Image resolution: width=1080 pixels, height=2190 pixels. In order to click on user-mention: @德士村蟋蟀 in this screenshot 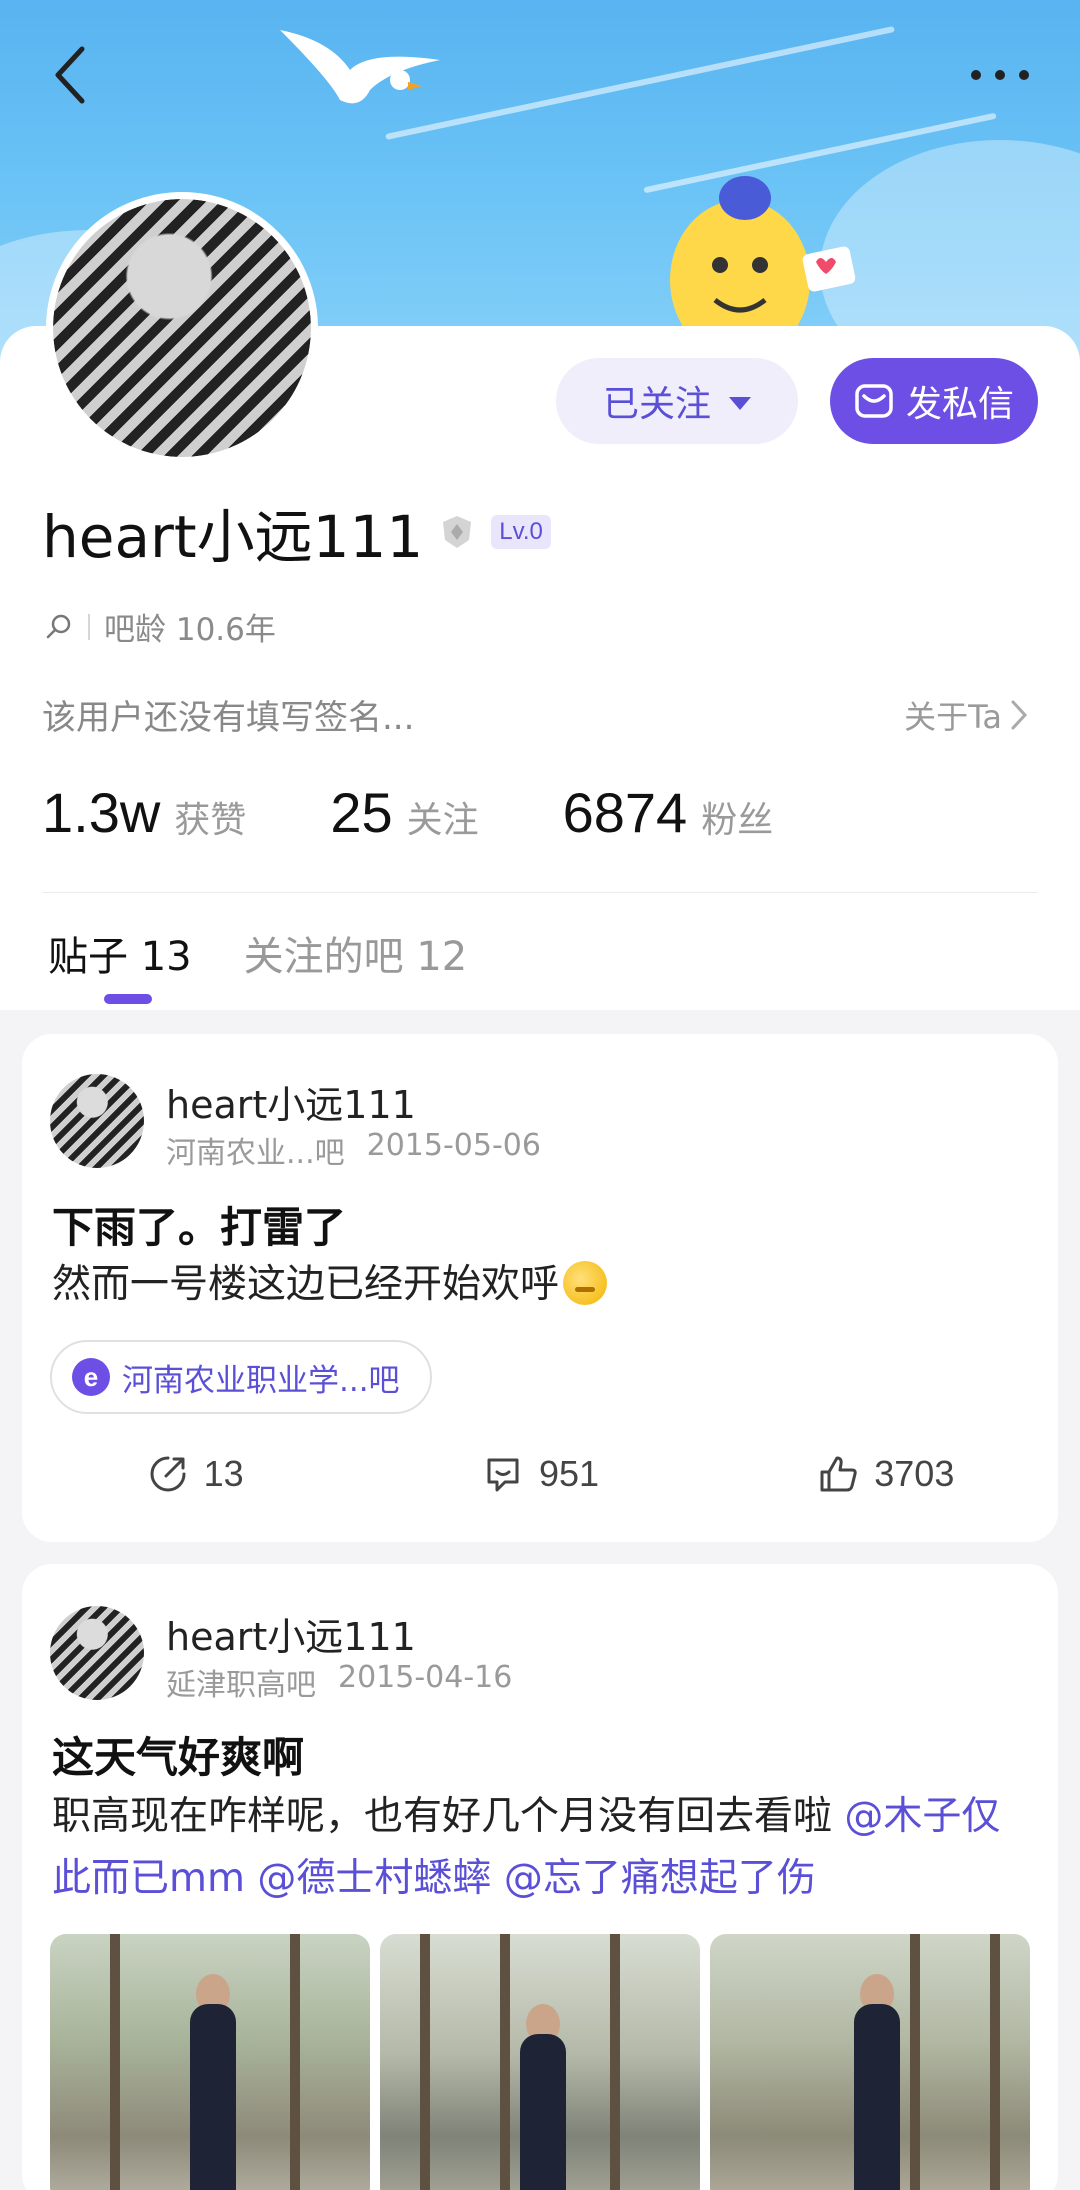, I will do `click(374, 1878)`.